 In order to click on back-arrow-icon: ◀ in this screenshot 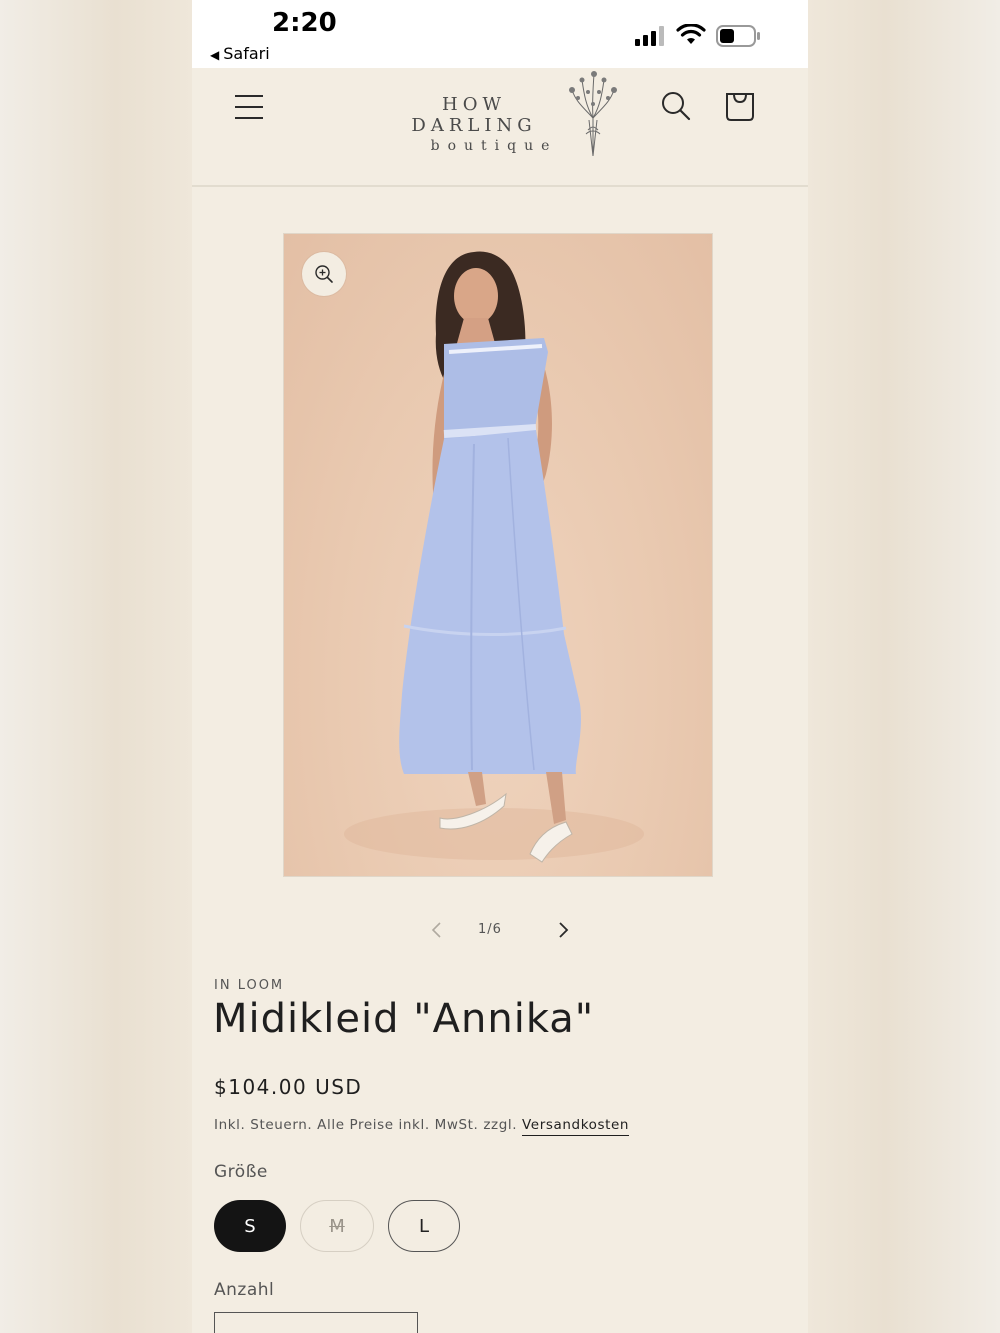, I will do `click(215, 55)`.